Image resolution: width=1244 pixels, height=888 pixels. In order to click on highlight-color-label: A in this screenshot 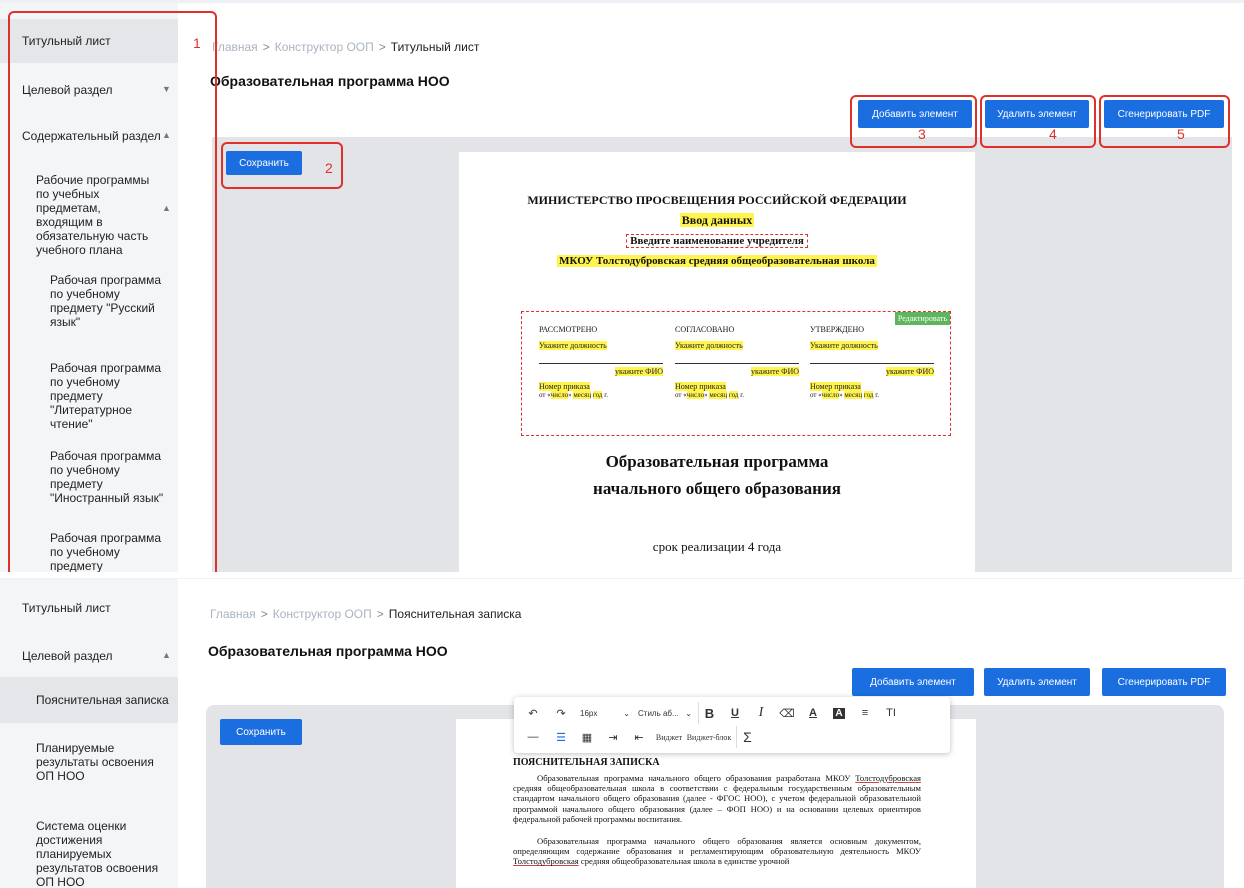, I will do `click(839, 713)`.